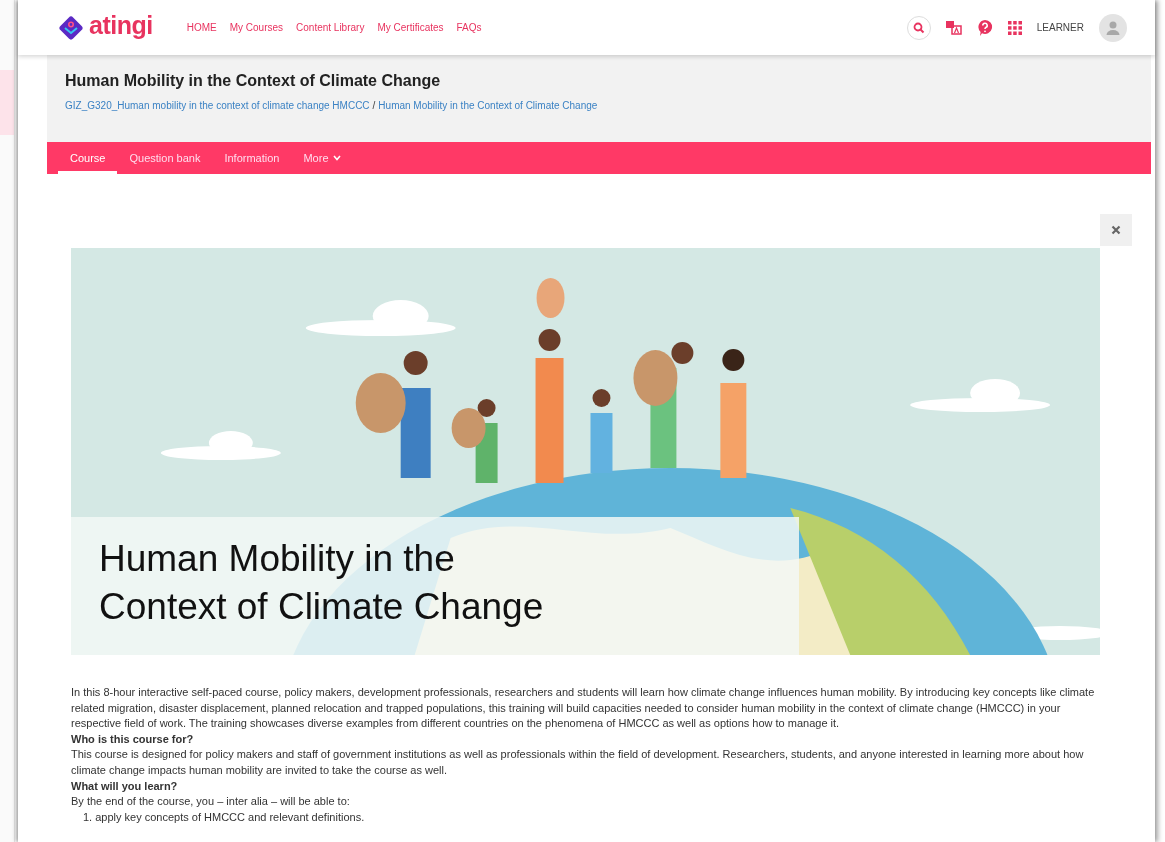  I want to click on description-paragraph: In this 8-hour interactive self-paced course, policy makers, development professionals, researchers and students will learn how climate change influences human mobility. By introducing key concepts like climate related migration, disaster displacement, planned relocation and trapped populations, this training will build capacities needed to consider human mobility in the context of climate change (HMCCC) in your respective field of work. The training showcases diverse examples from different countries on the phenomena of HMCCC as well as options how to manage it., so click(583, 708).